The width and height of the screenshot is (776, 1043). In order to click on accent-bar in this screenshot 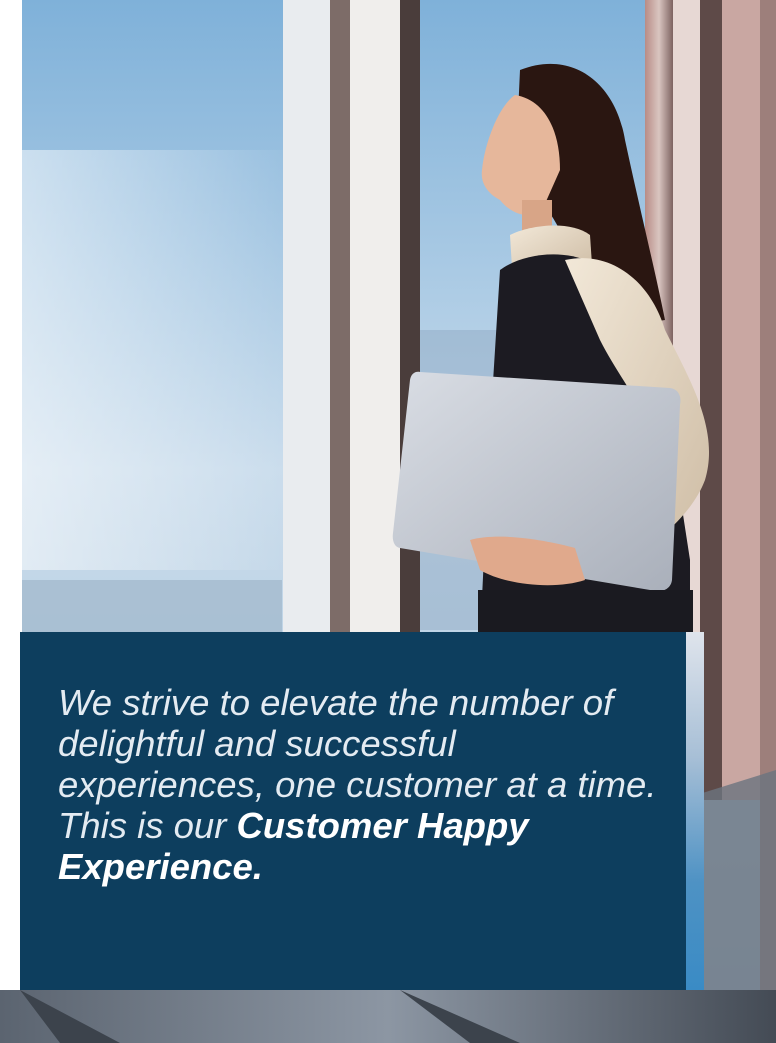, I will do `click(695, 811)`.